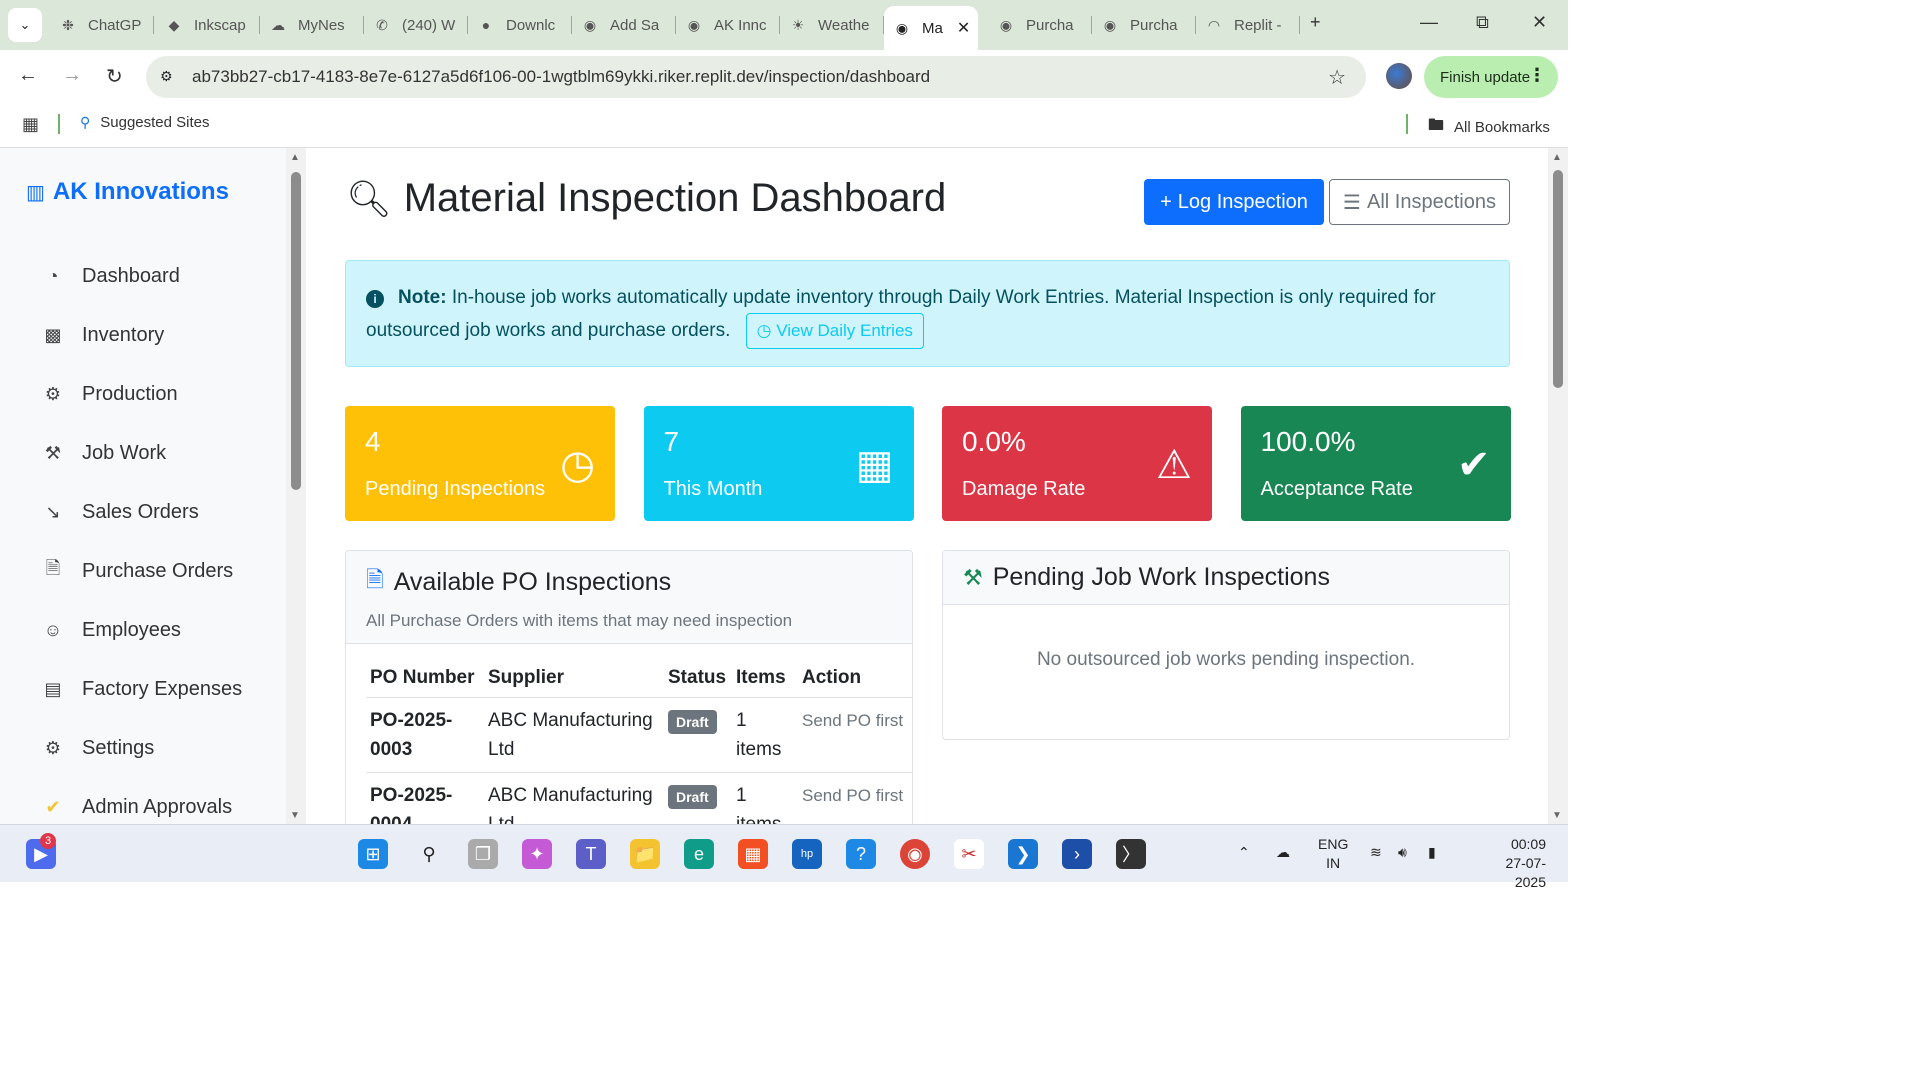  I want to click on file-invoice-icon: 🗎, so click(53, 568).